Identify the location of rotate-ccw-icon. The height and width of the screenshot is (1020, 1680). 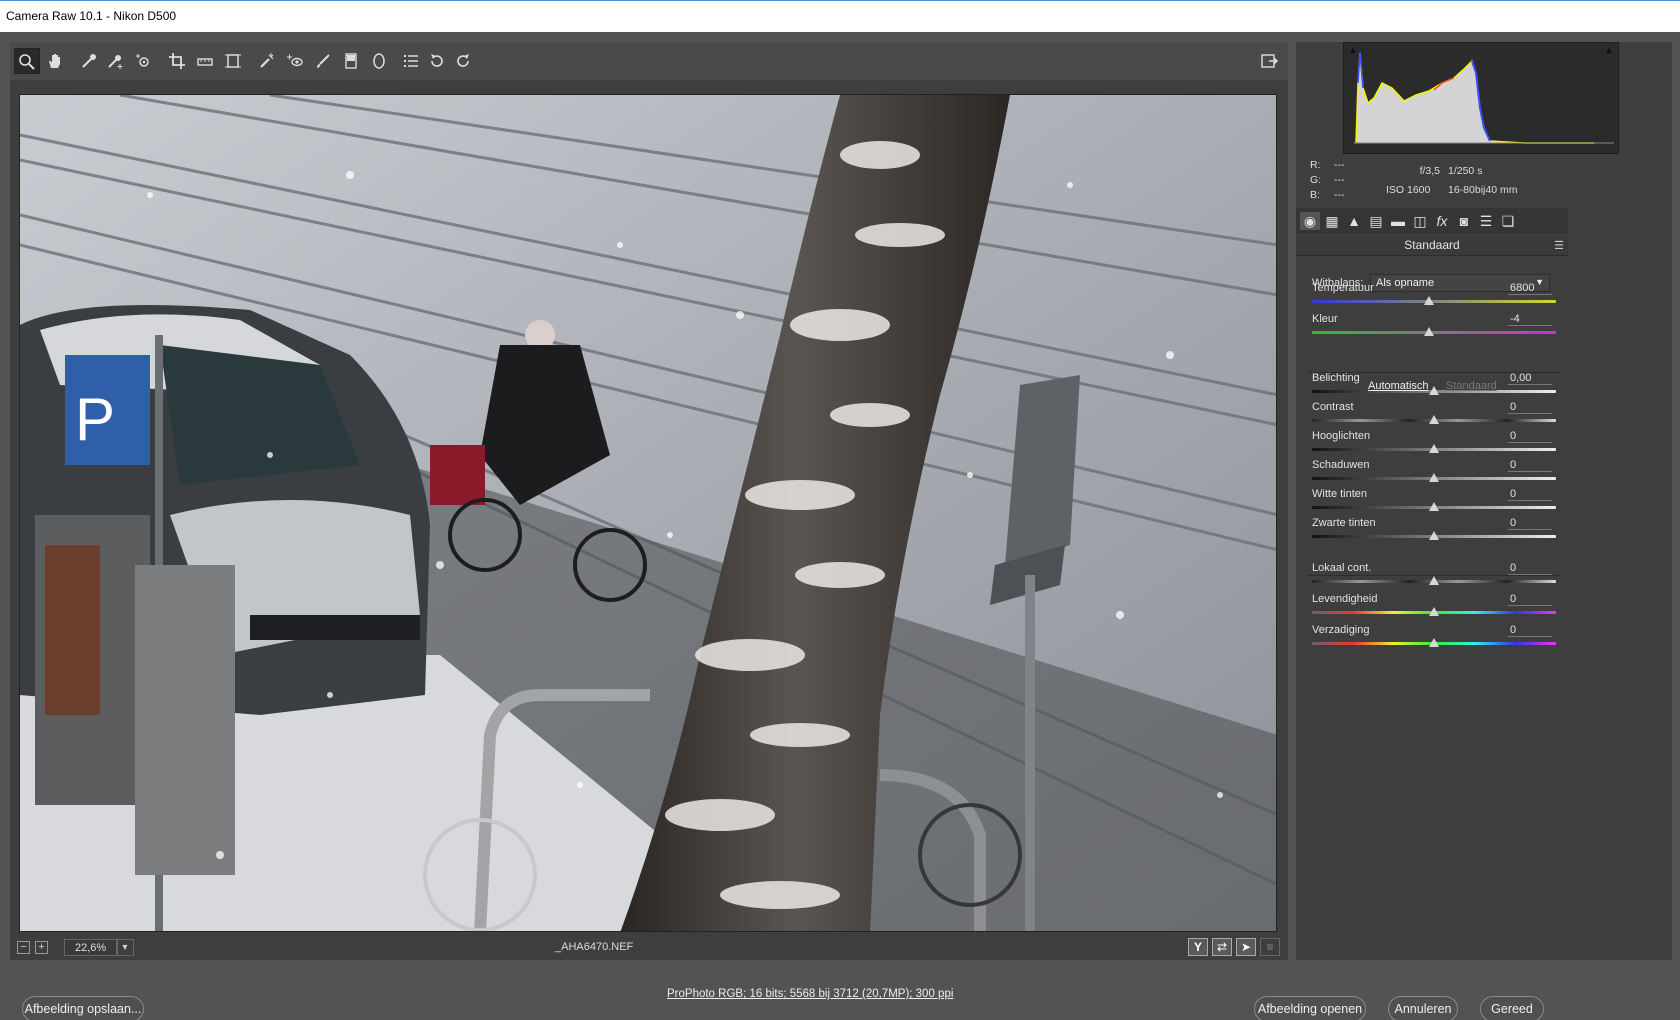
(437, 61).